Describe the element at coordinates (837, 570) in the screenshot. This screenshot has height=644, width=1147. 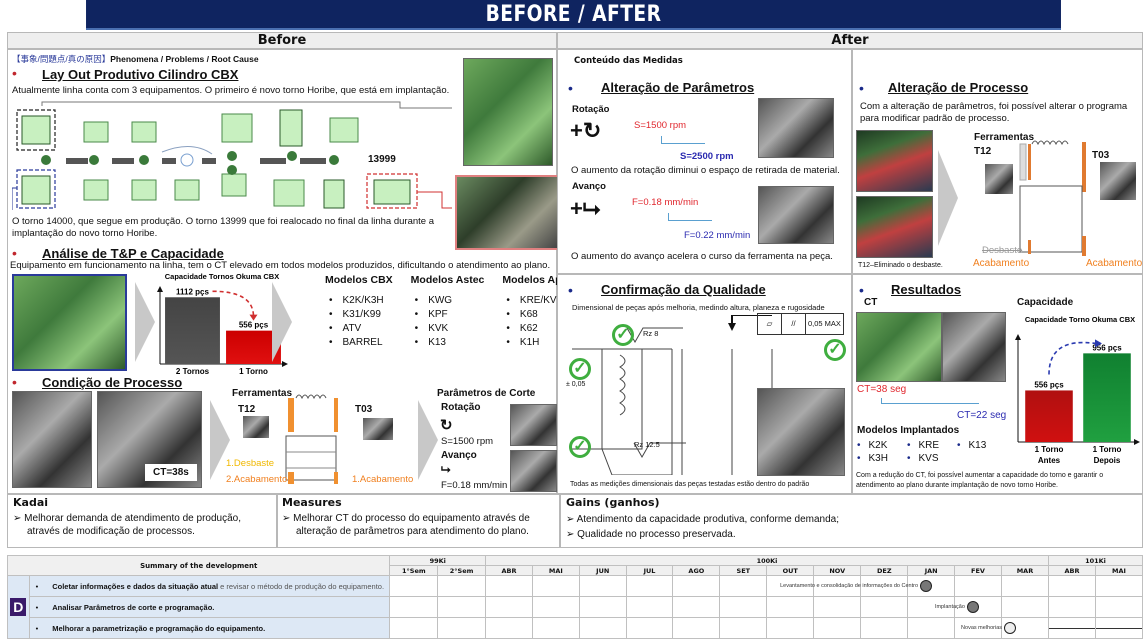
I see `month-header: NOV` at that location.